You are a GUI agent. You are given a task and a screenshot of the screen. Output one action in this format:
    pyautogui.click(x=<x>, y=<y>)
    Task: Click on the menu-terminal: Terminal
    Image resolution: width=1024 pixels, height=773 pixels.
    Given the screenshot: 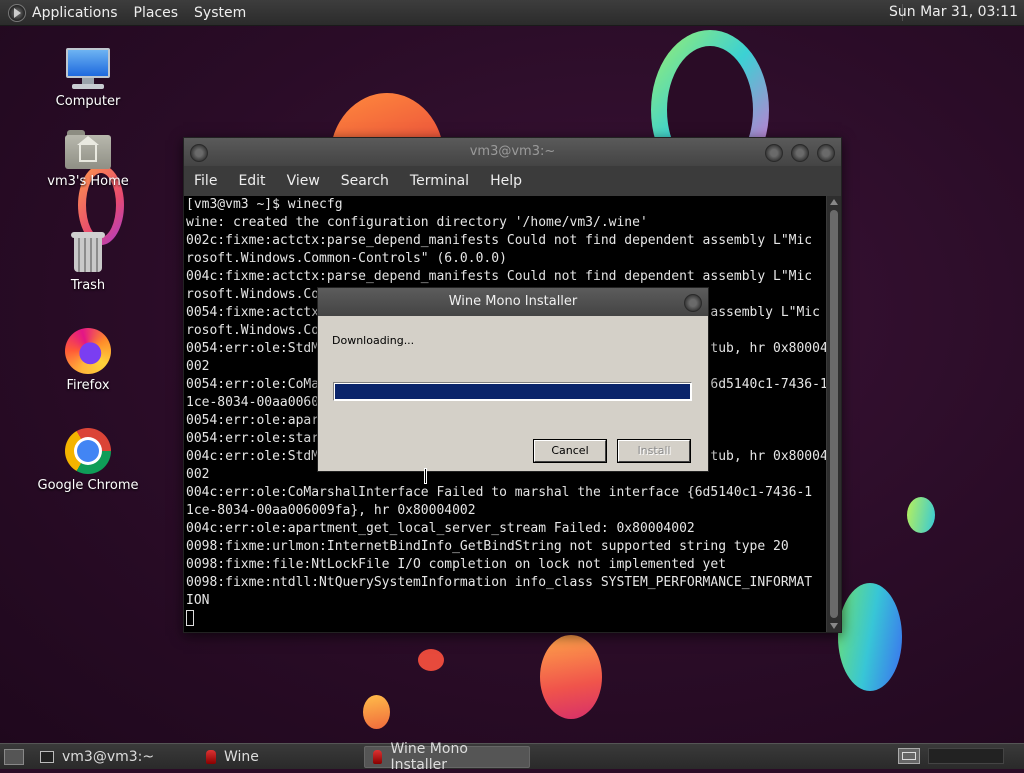 What is the action you would take?
    pyautogui.click(x=439, y=181)
    